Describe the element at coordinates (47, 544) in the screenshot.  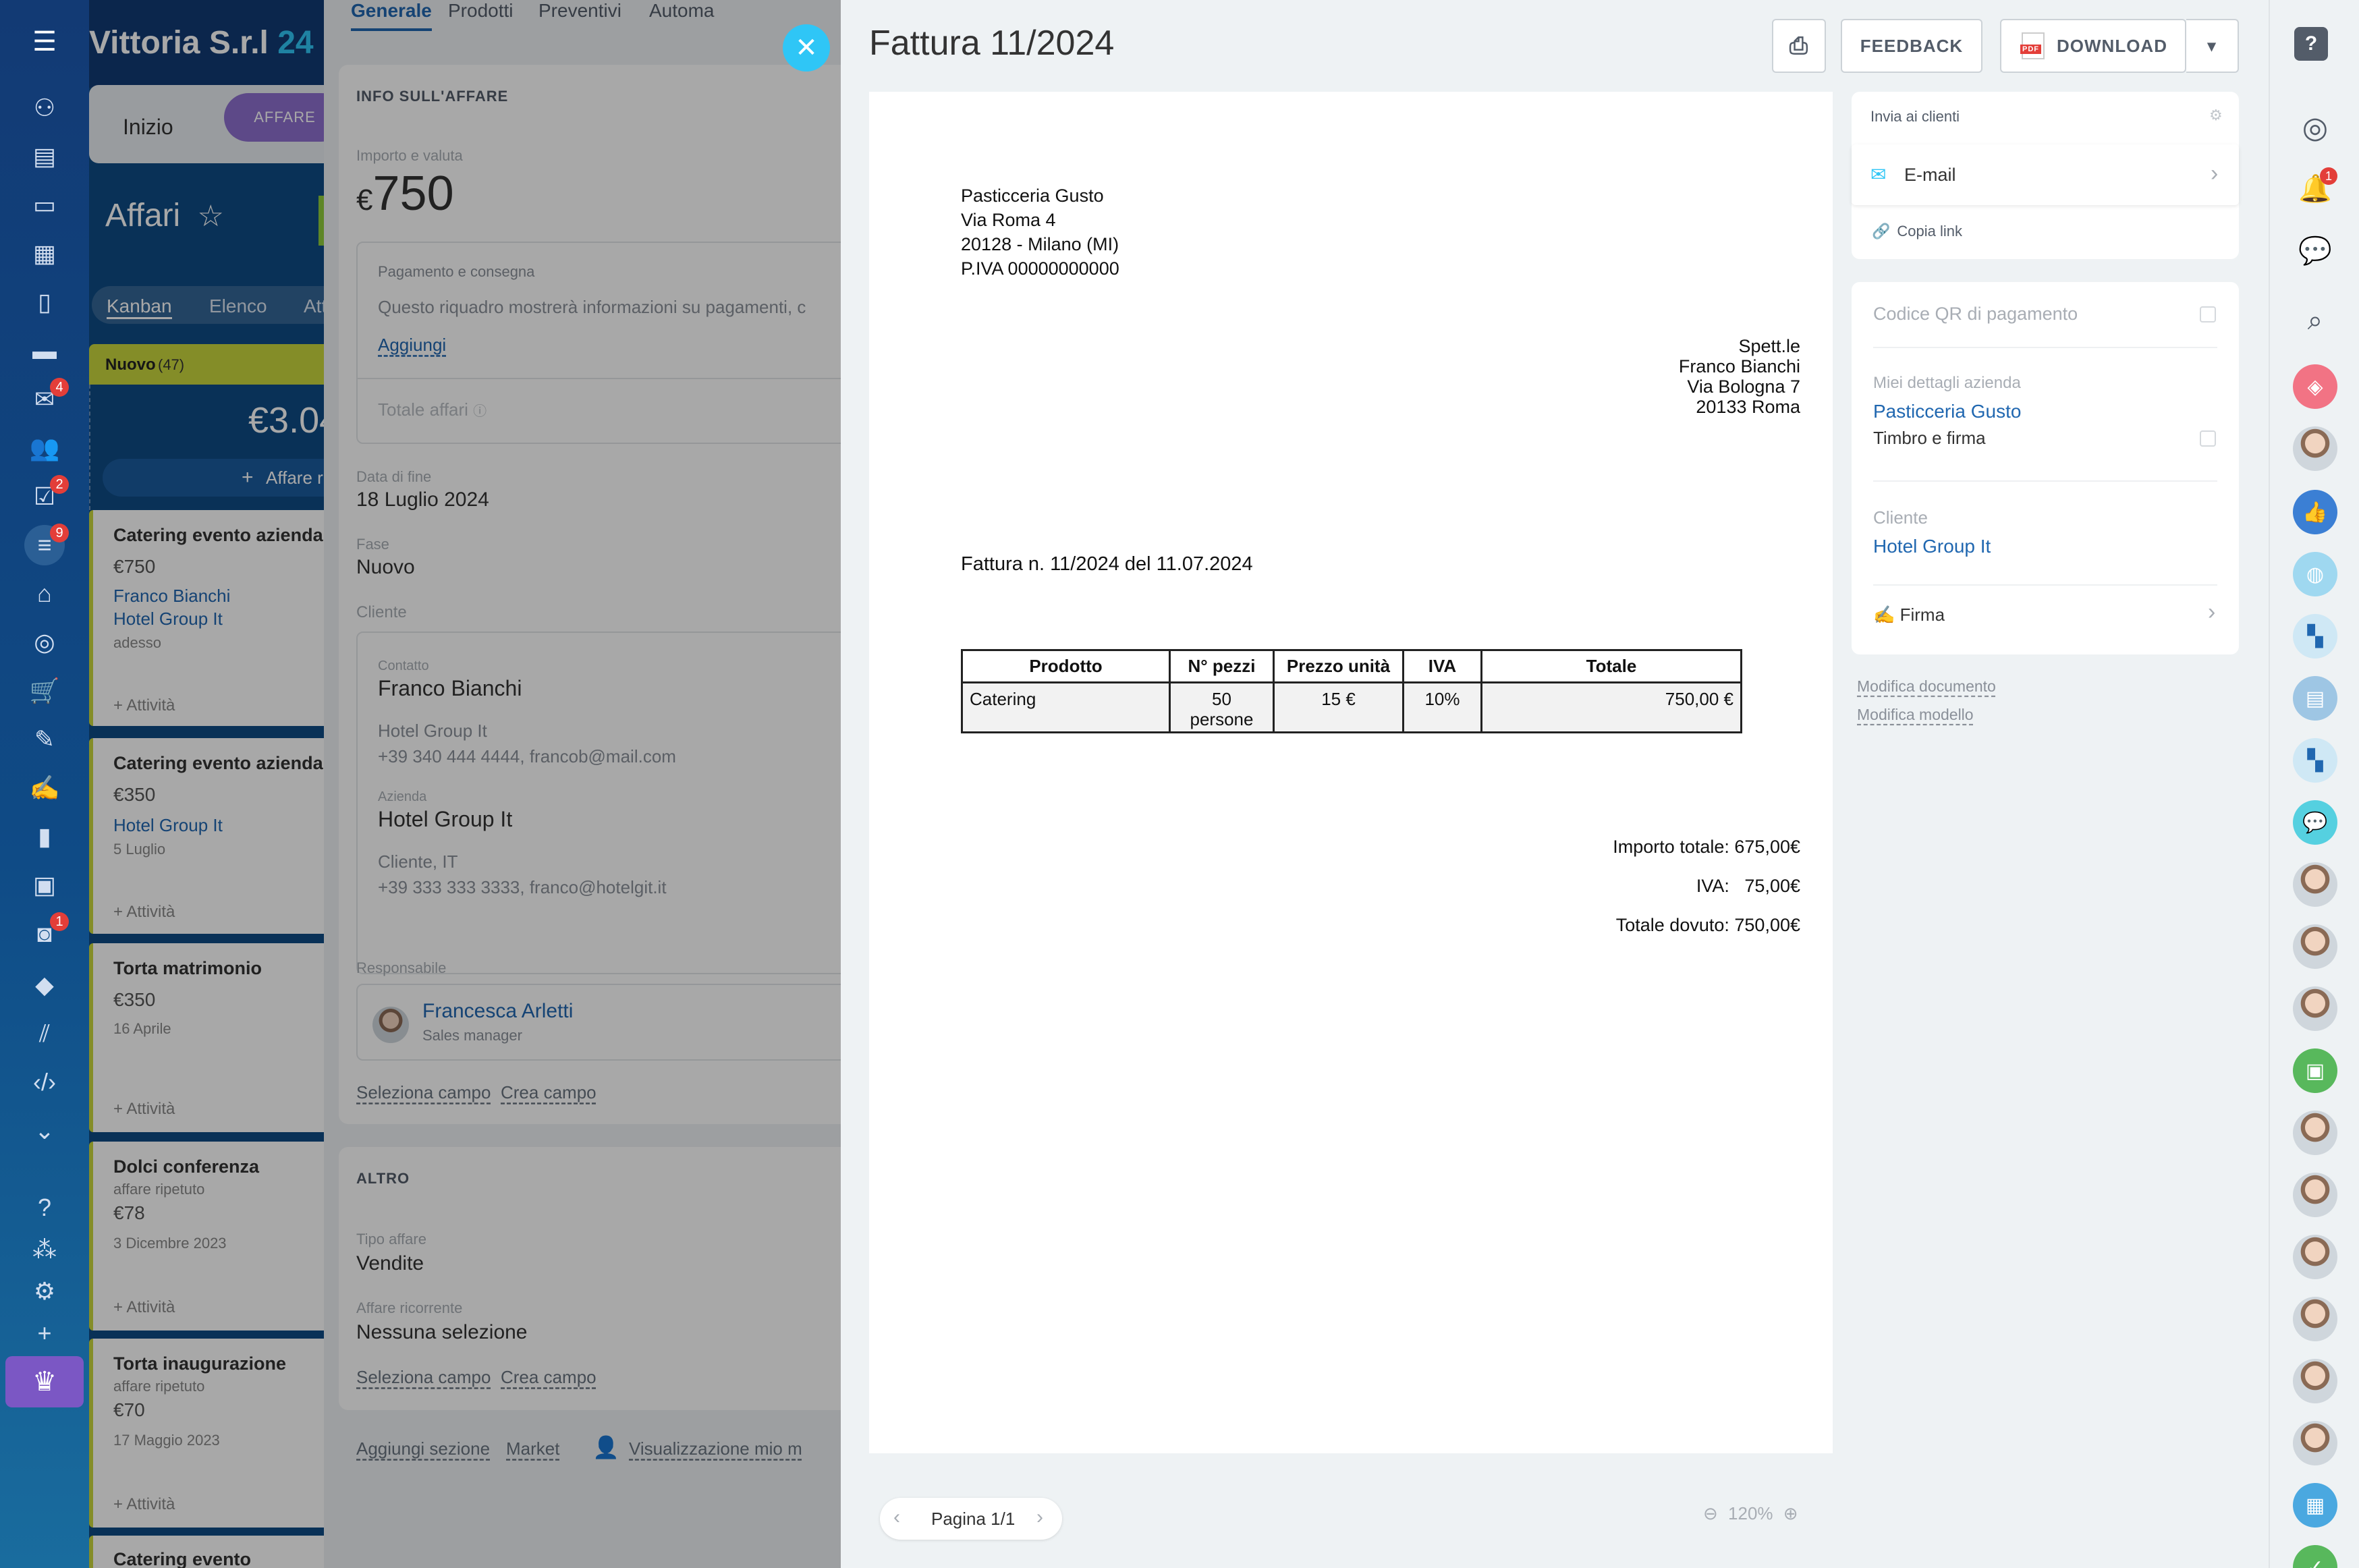
I see `crm-filter-icon: ≡ 9` at that location.